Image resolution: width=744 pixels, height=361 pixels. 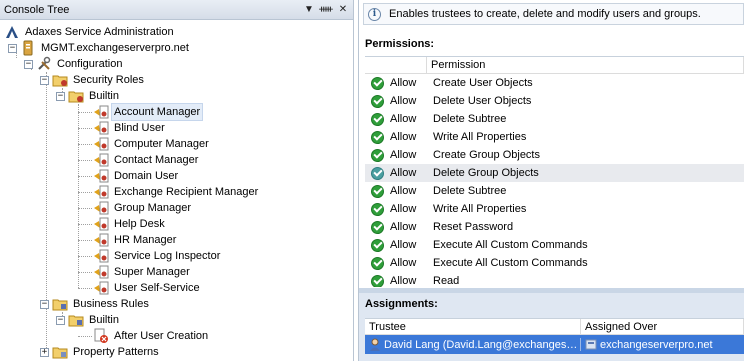 What do you see at coordinates (135, 240) in the screenshot?
I see `tree-node-role: HR Manager` at bounding box center [135, 240].